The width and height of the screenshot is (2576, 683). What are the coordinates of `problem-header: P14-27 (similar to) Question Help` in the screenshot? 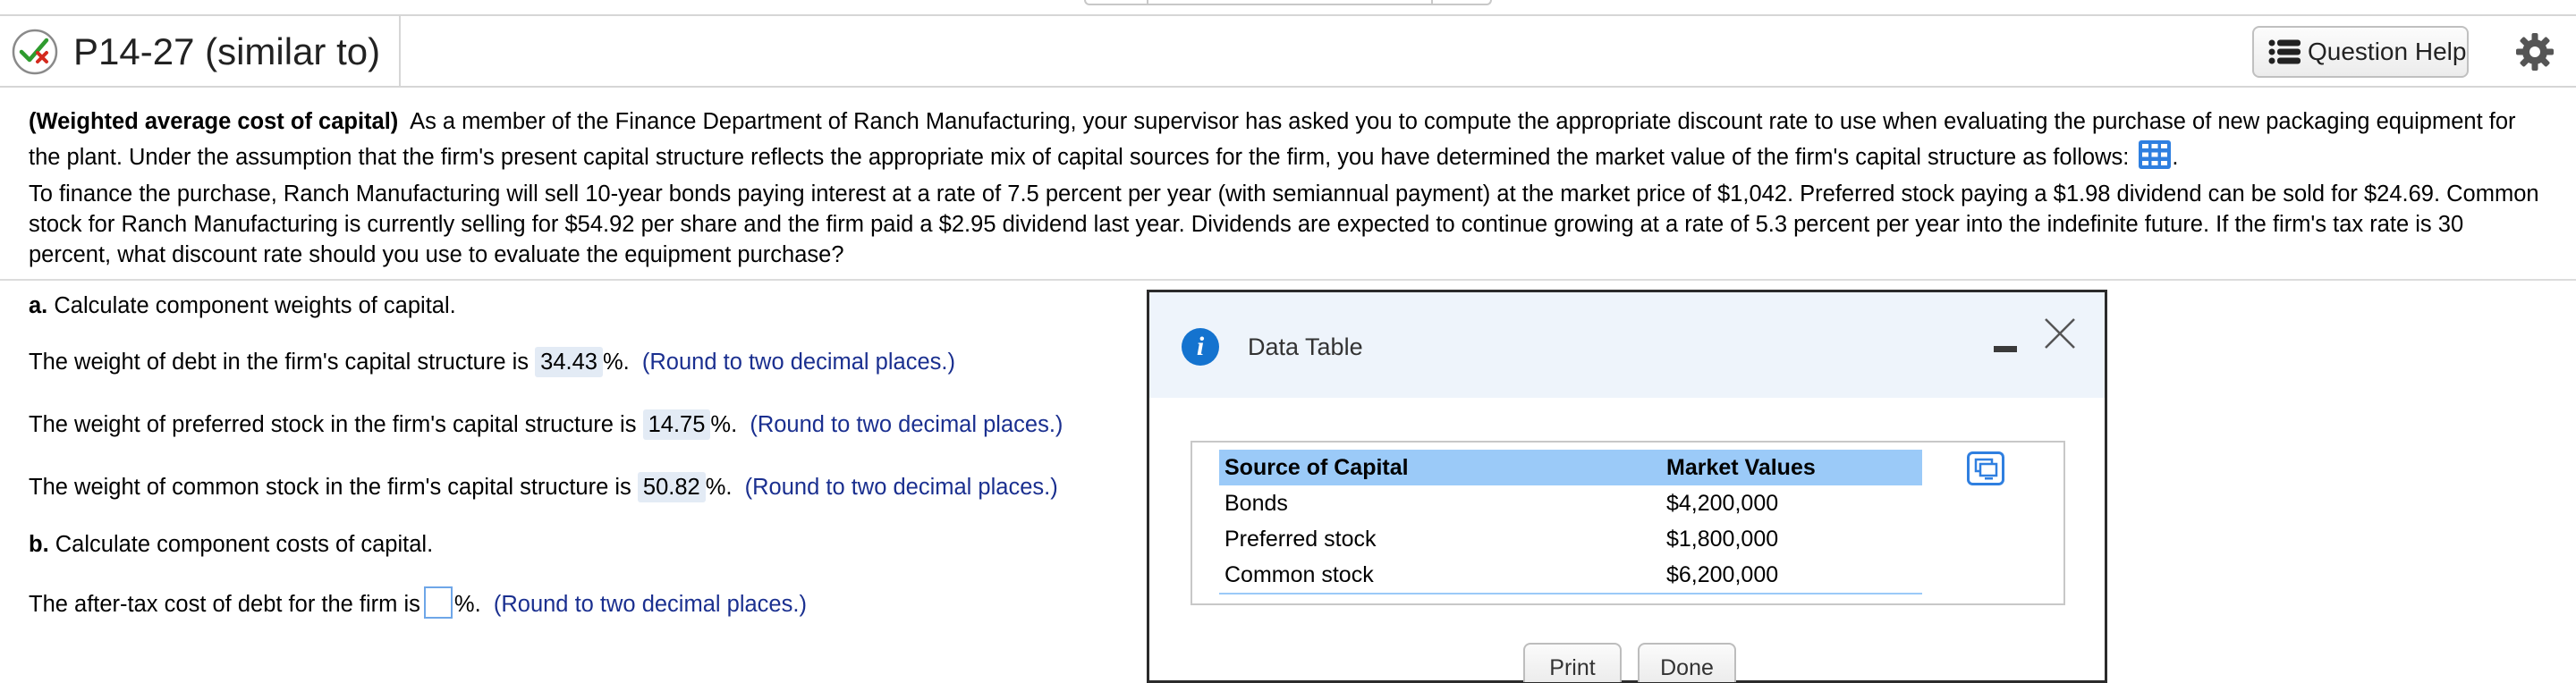 It's located at (1288, 51).